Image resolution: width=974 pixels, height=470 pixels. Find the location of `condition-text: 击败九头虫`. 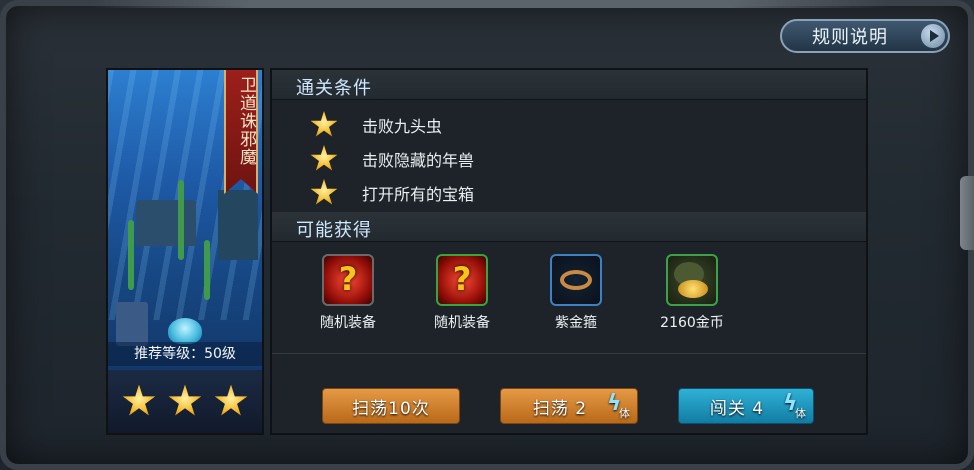

condition-text: 击败九头虫 is located at coordinates (402, 126).